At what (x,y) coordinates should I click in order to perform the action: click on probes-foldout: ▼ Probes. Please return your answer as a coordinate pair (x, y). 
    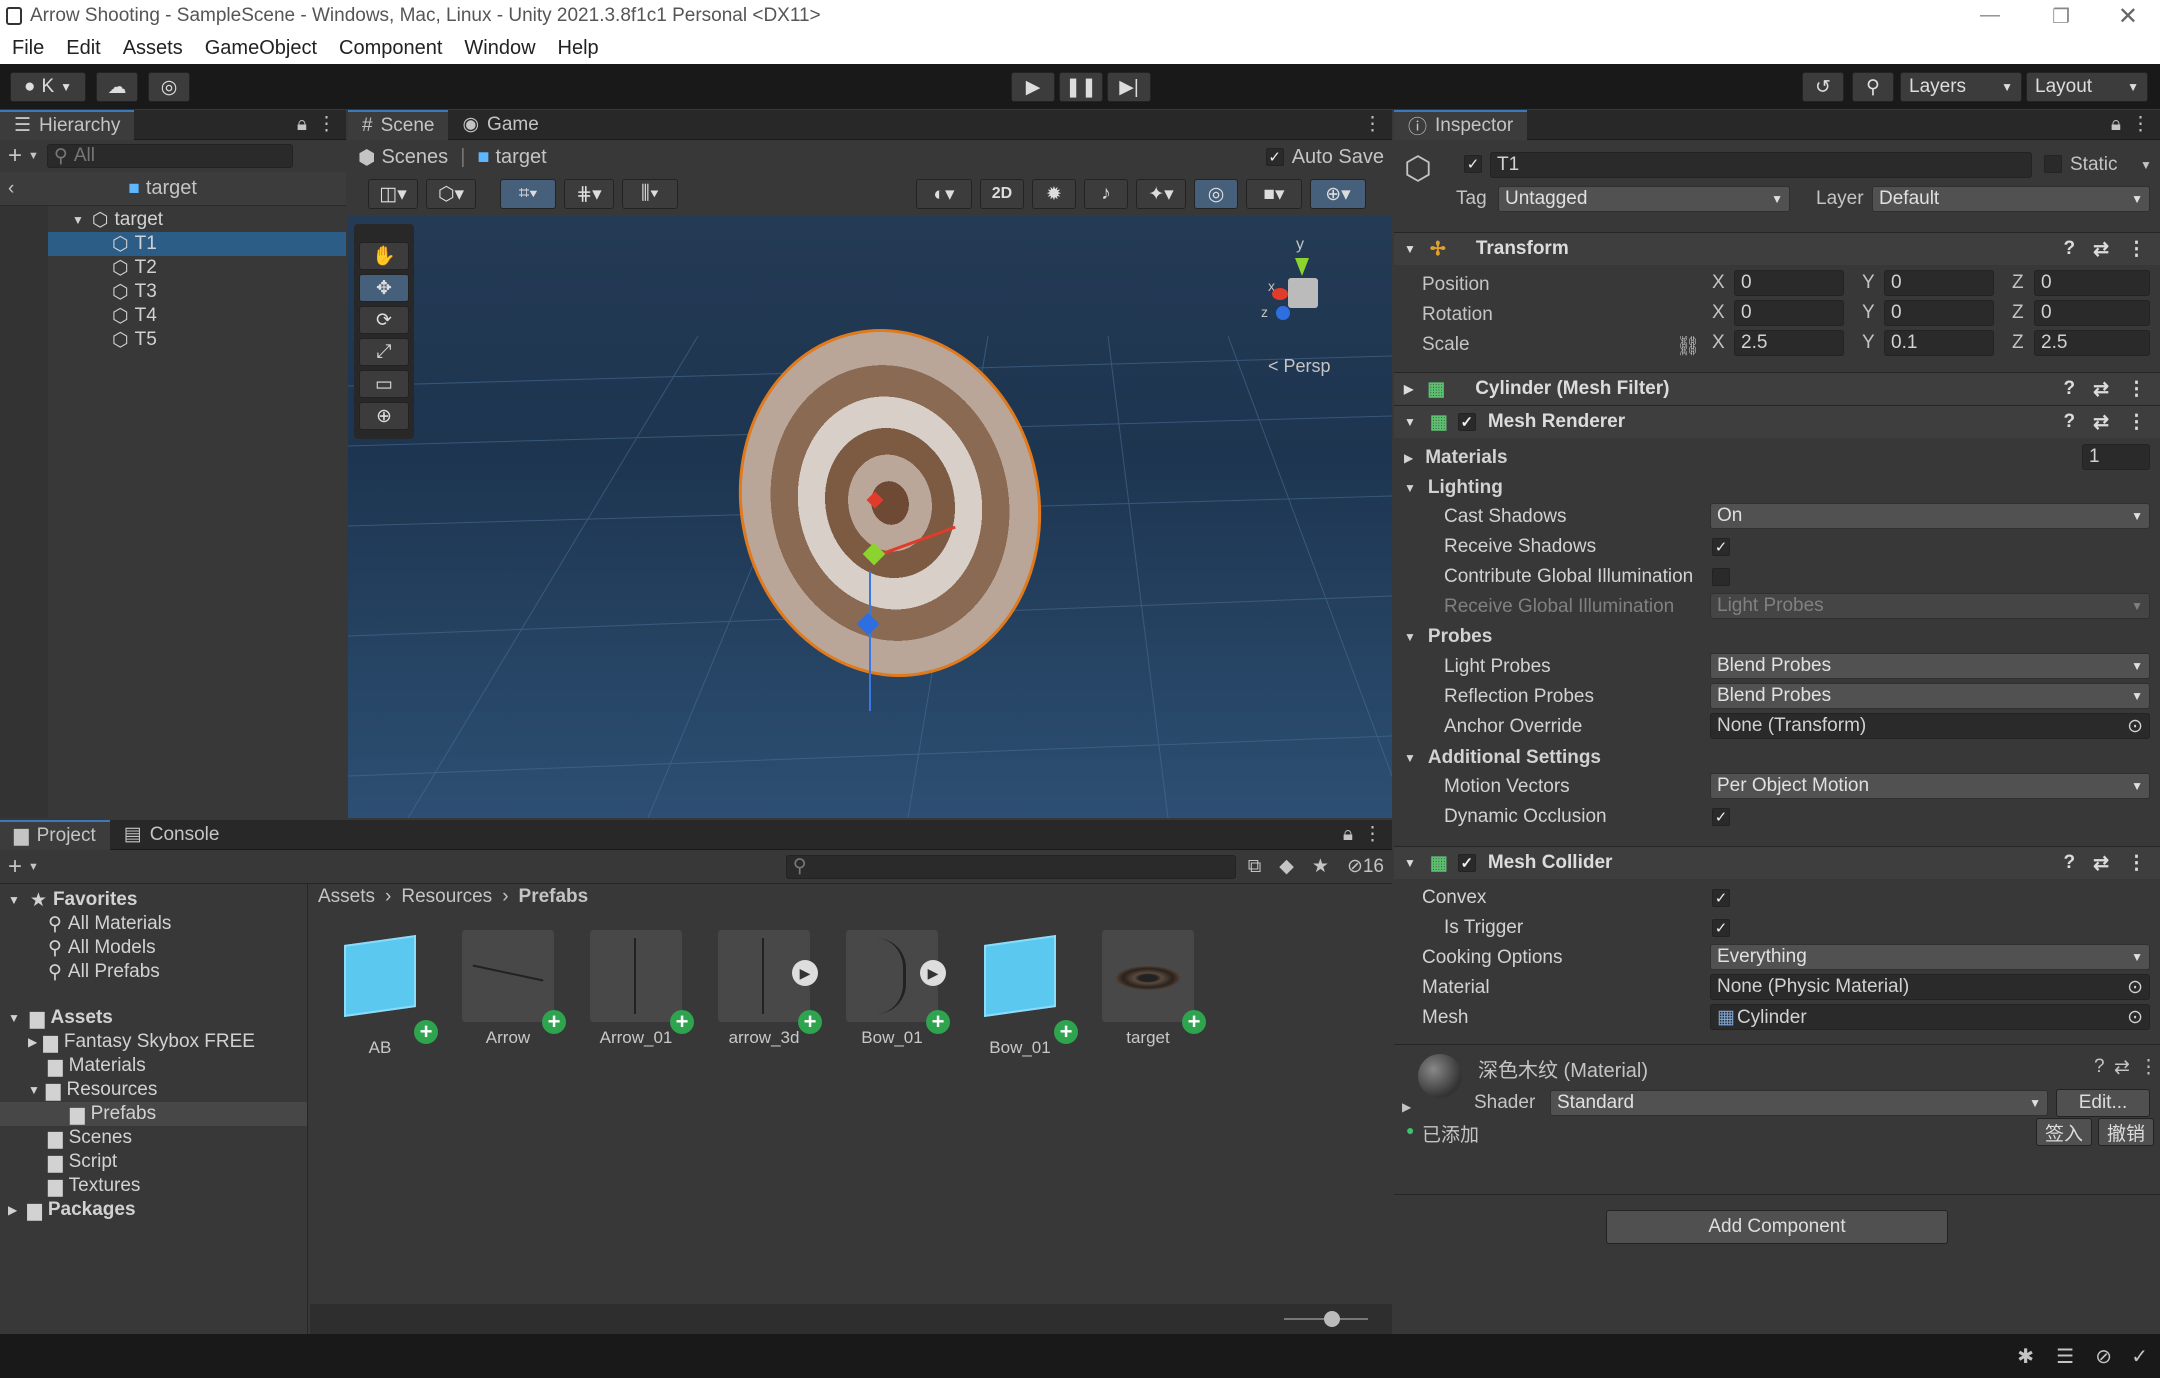
    Looking at the image, I should click on (1448, 637).